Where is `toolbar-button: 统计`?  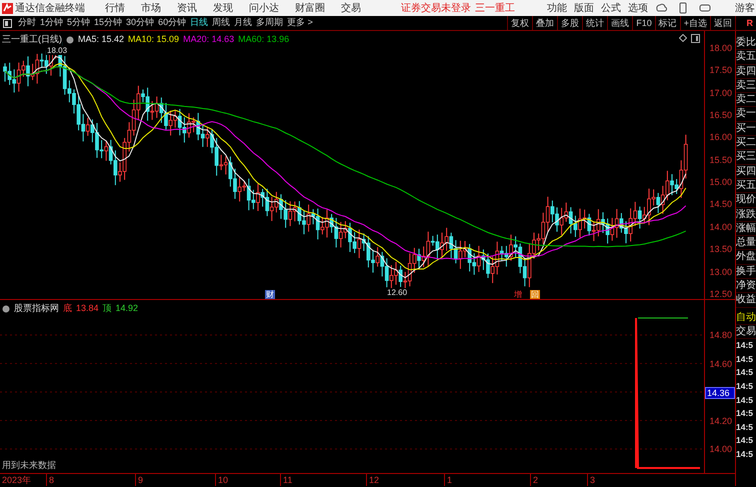 toolbar-button: 统计 is located at coordinates (595, 23).